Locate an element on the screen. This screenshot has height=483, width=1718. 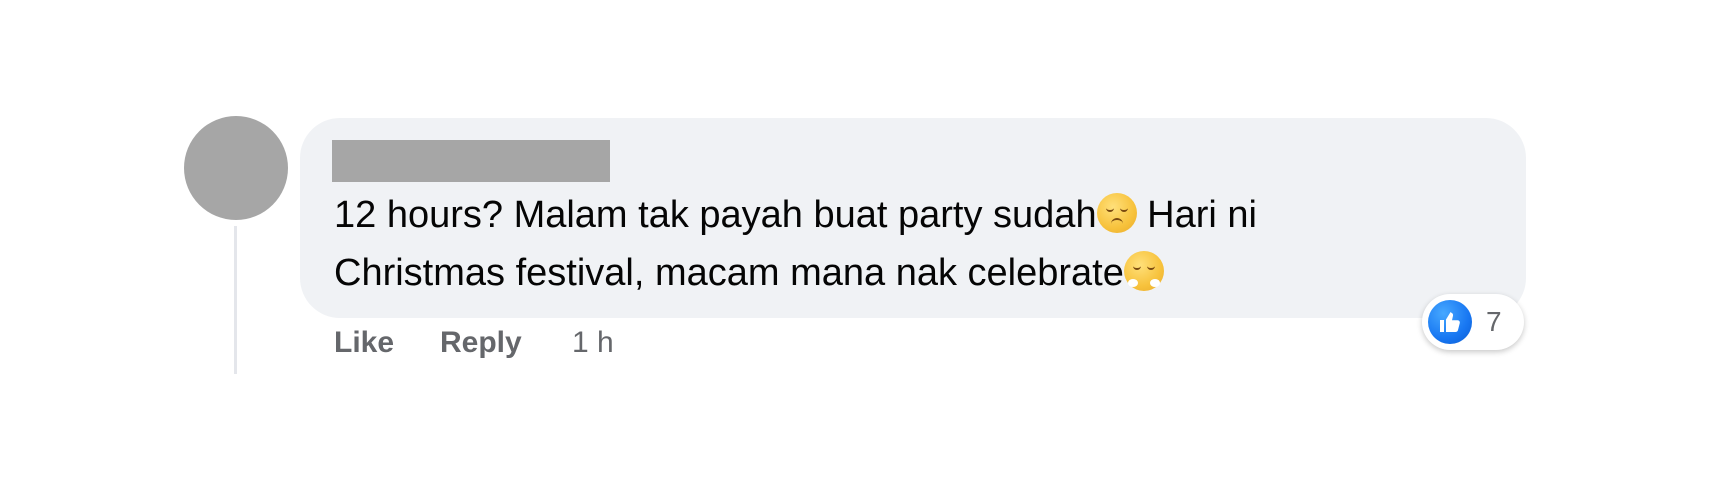
thread-line is located at coordinates (235, 300).